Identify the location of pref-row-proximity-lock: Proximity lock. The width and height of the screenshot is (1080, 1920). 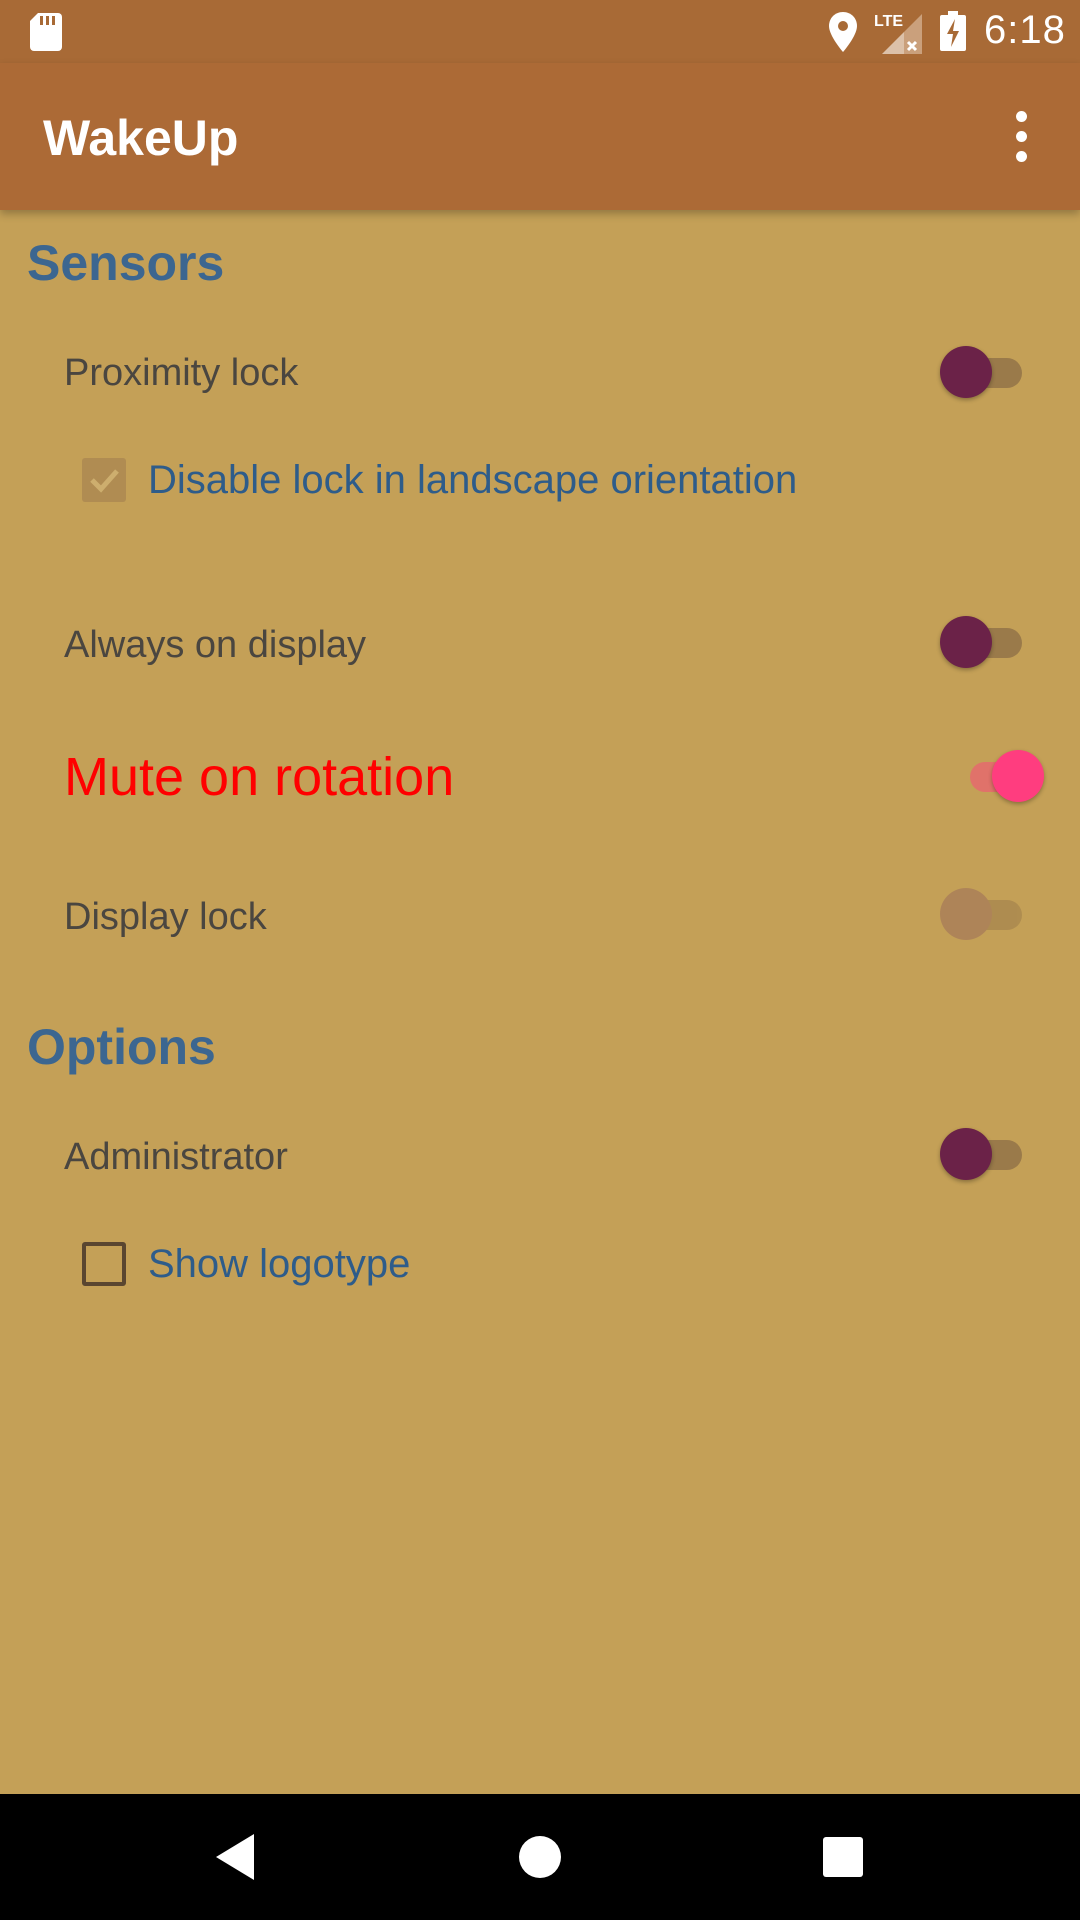
(540, 372).